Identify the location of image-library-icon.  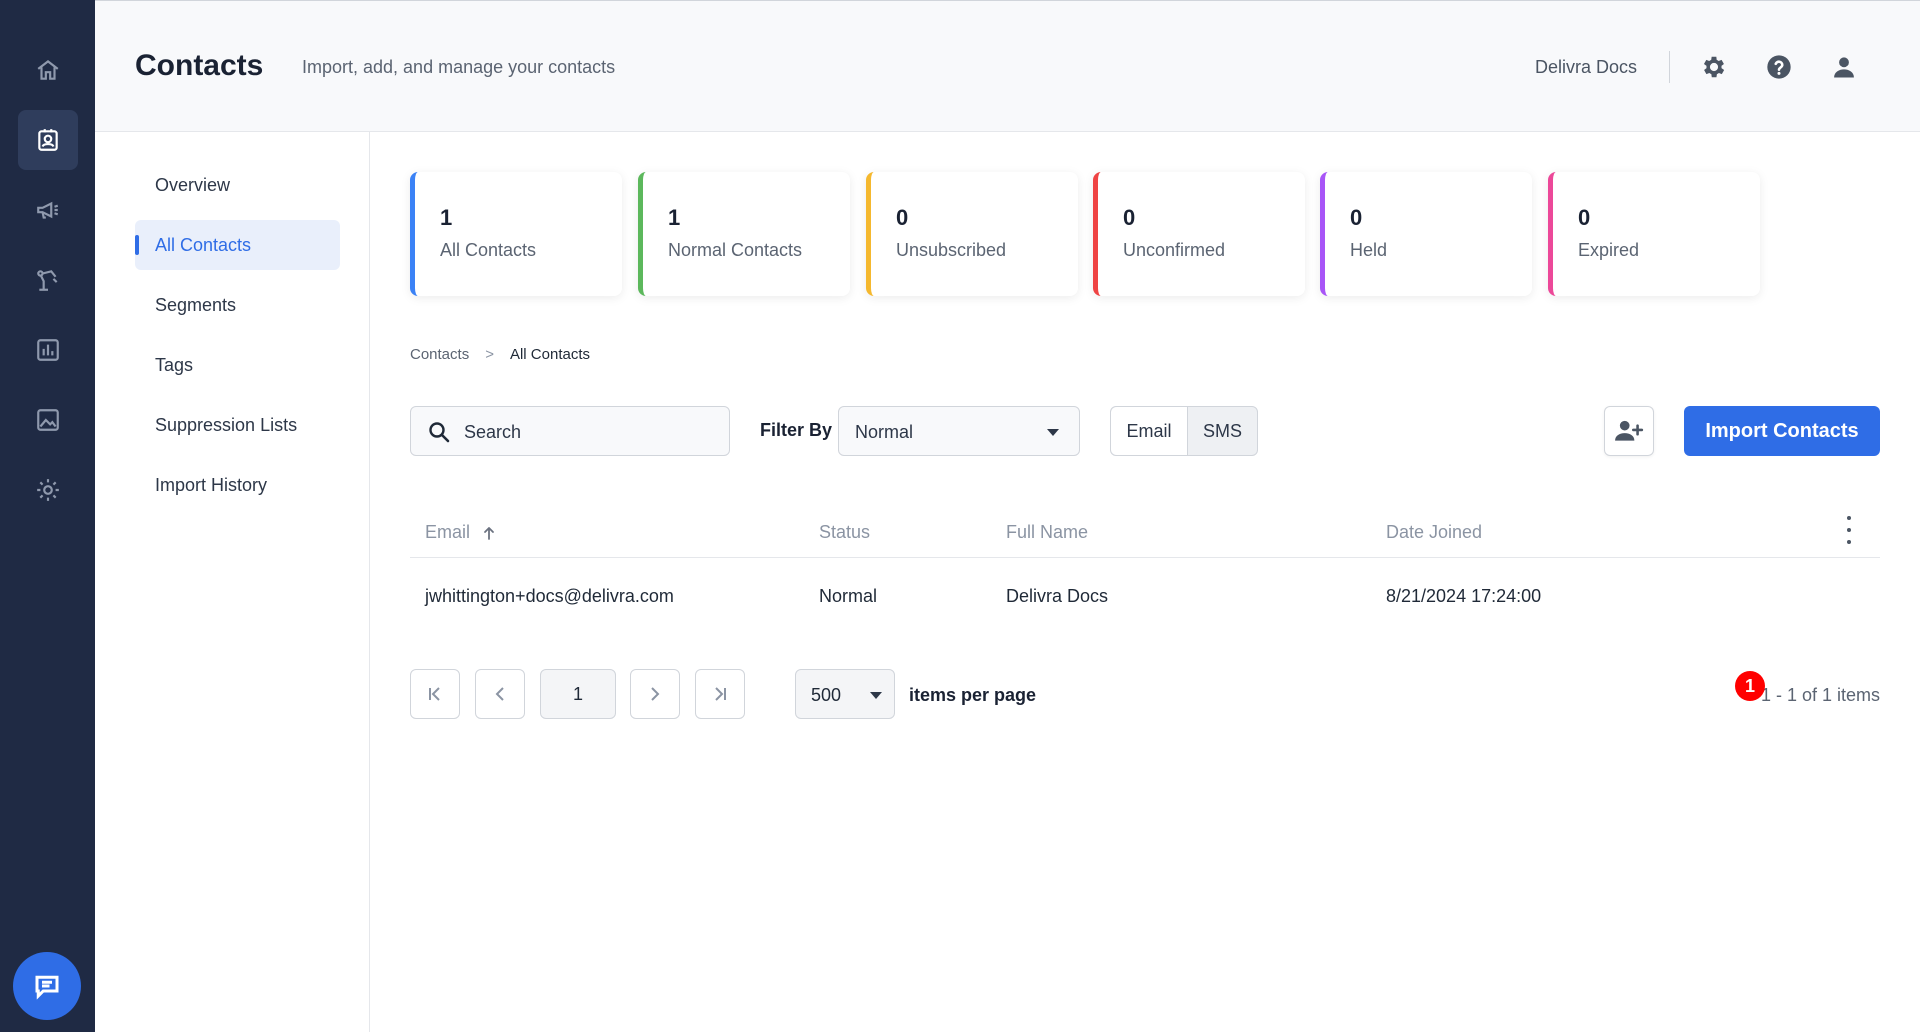
(48, 420).